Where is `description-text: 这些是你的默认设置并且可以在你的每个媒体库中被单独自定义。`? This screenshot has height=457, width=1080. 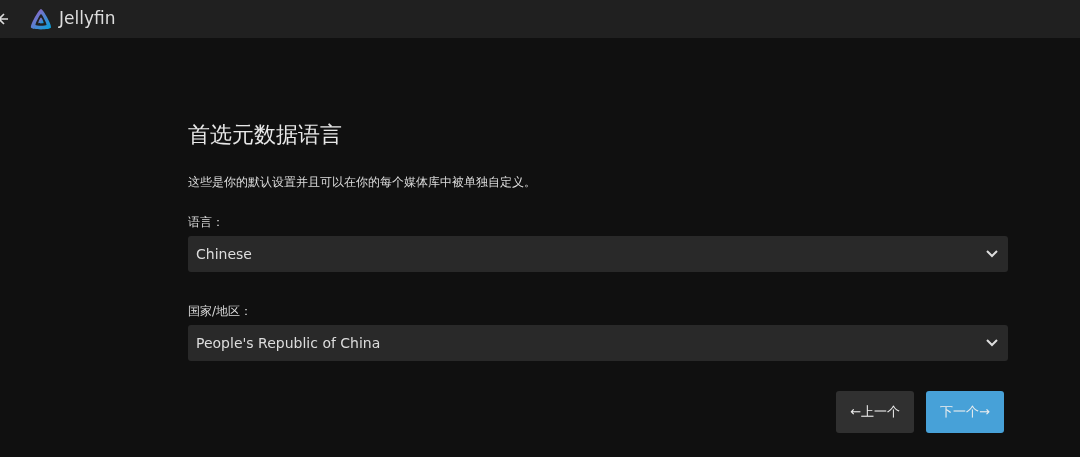 description-text: 这些是你的默认设置并且可以在你的每个媒体库中被单独自定义。 is located at coordinates (362, 182).